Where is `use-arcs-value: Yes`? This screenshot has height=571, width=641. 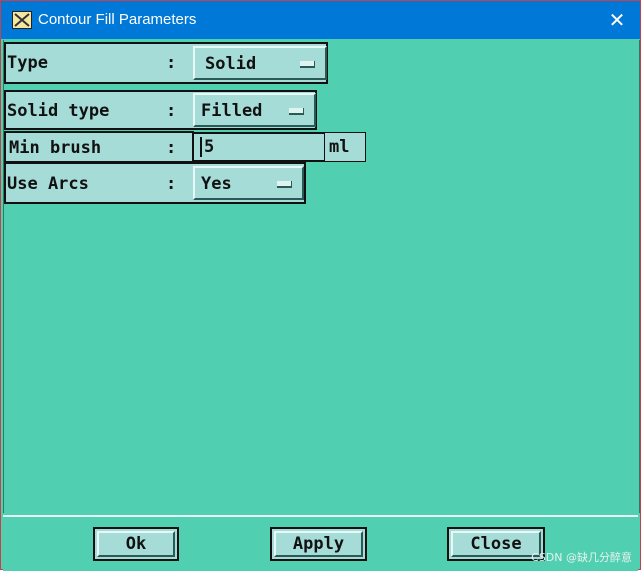 use-arcs-value: Yes is located at coordinates (216, 184).